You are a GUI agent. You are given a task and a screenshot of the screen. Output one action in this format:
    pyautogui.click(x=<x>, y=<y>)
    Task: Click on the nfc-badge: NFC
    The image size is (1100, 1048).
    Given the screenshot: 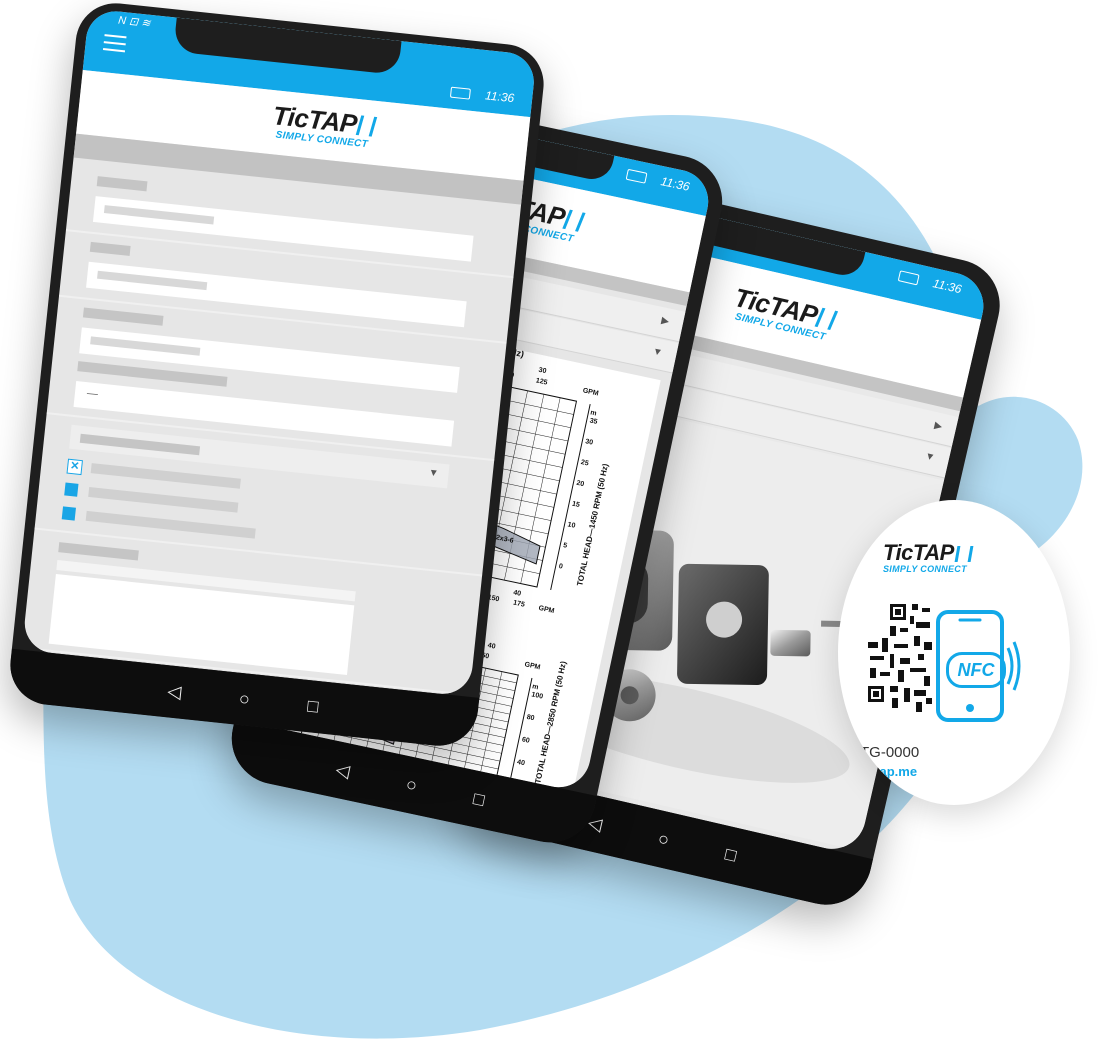 What is the action you would take?
    pyautogui.click(x=976, y=670)
    